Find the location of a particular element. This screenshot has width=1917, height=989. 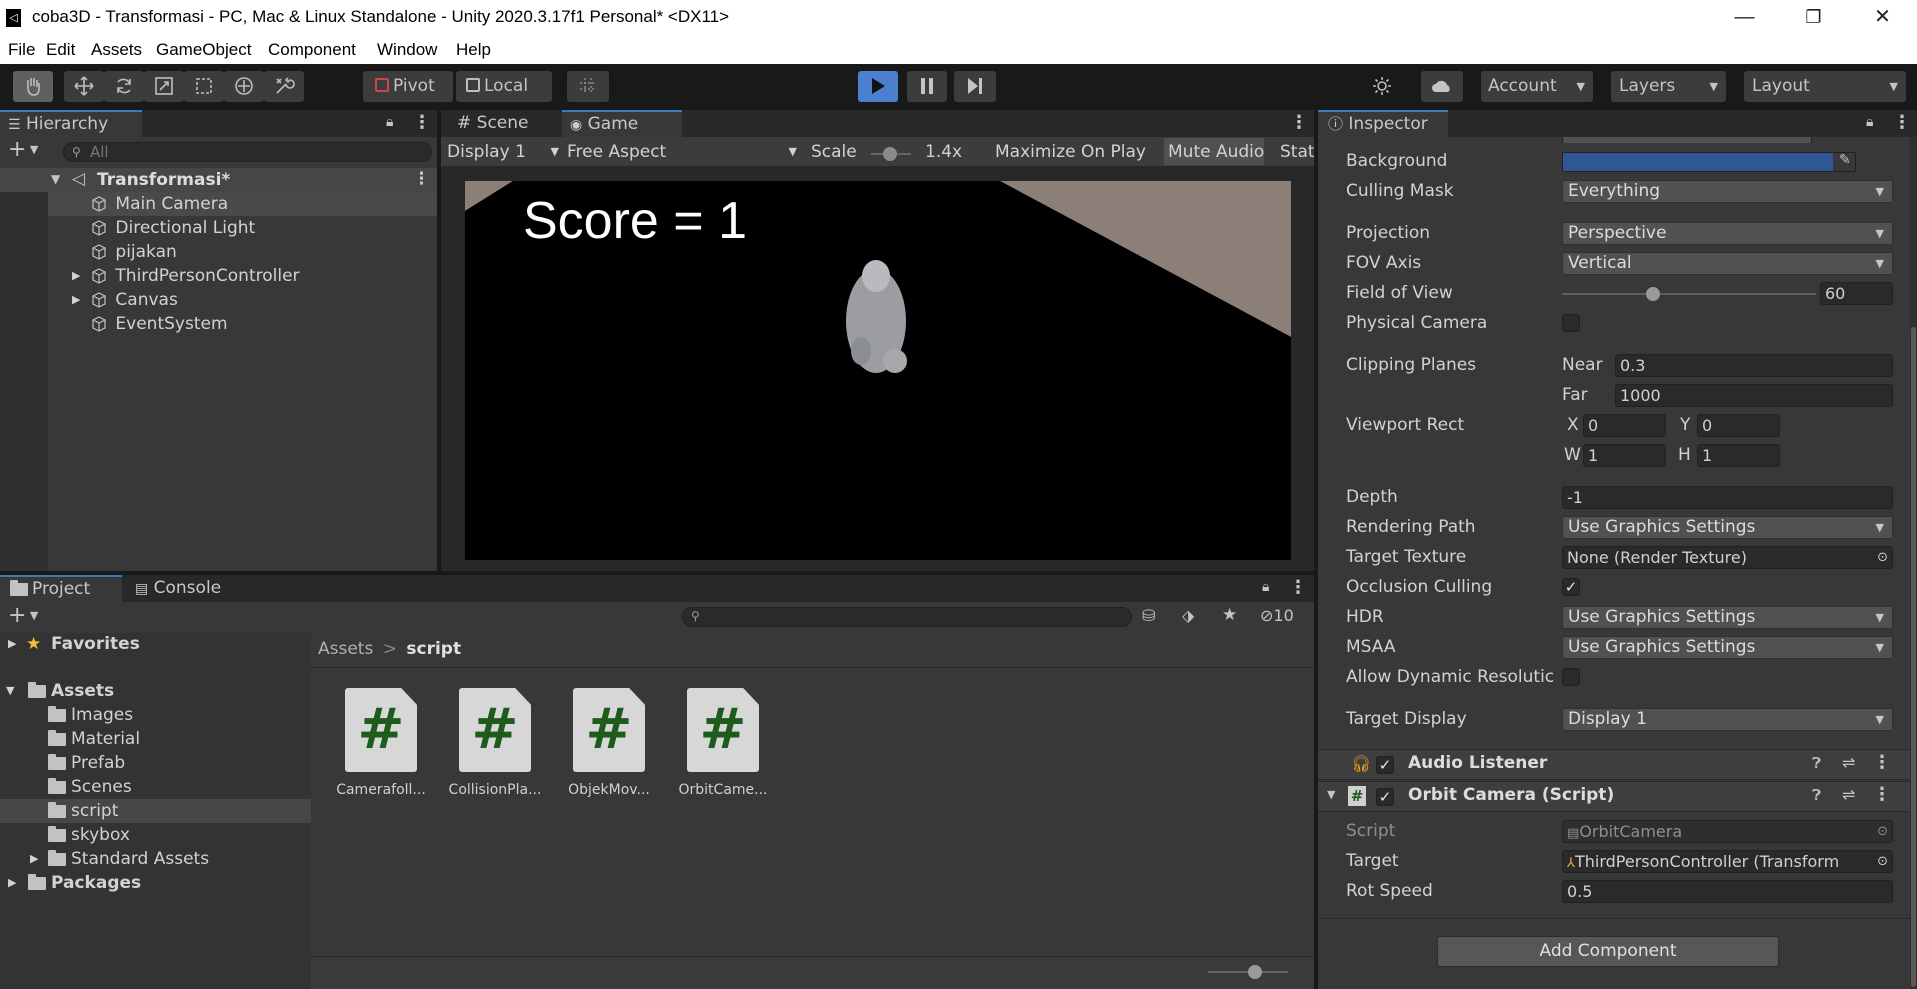

project-search: ⚲ is located at coordinates (907, 617).